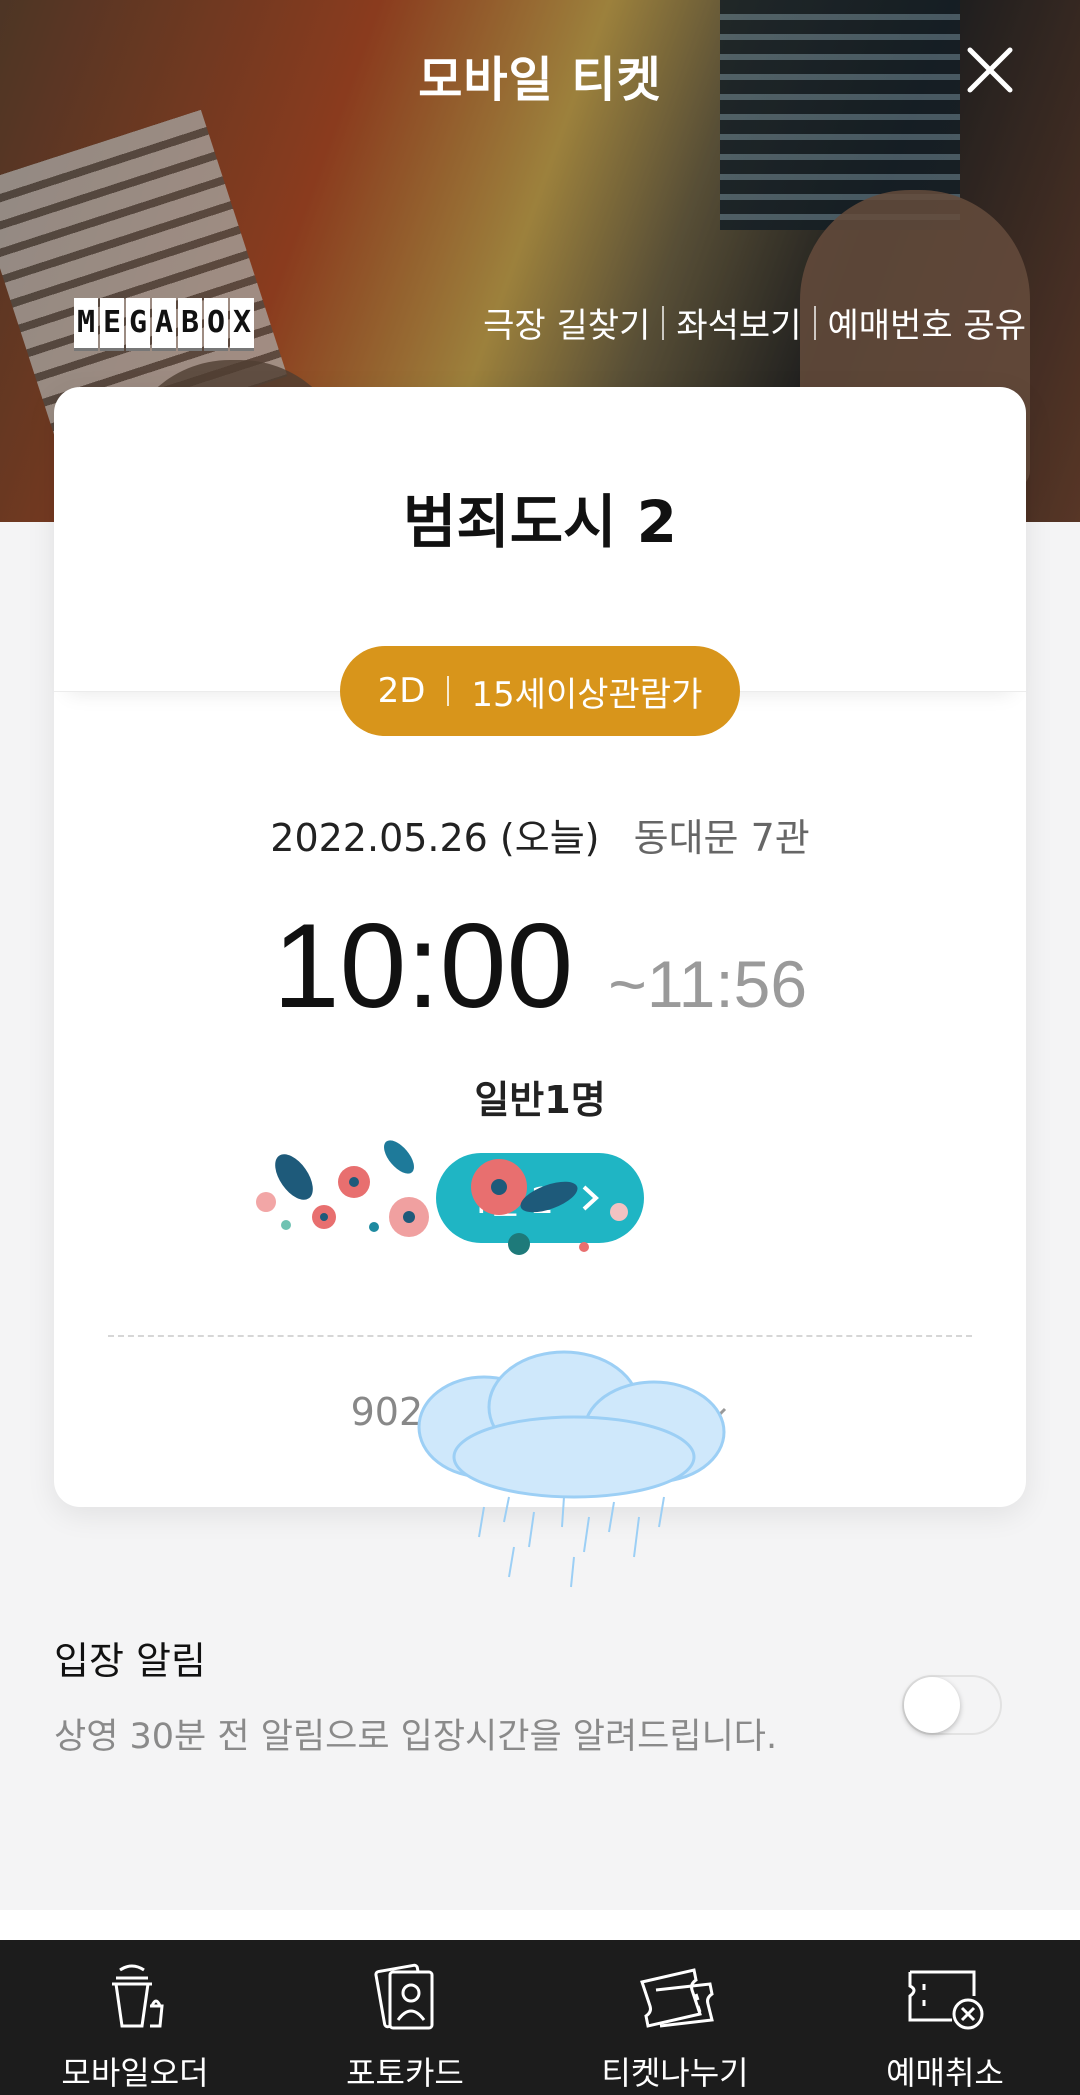  Describe the element at coordinates (540, 1336) in the screenshot. I see `dashed-divider` at that location.